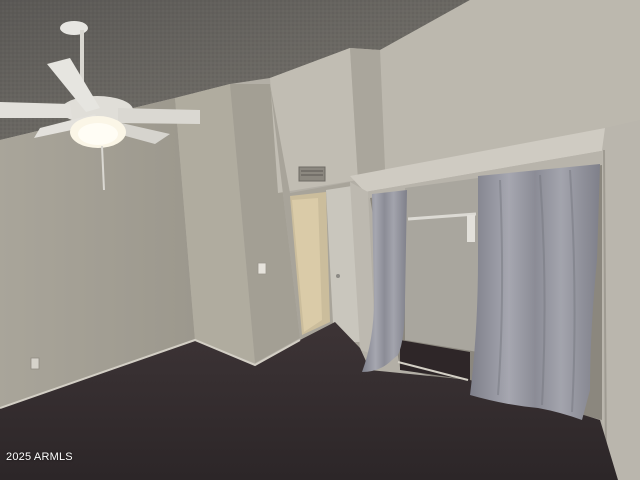 This screenshot has width=640, height=480. What do you see at coordinates (471, 228) in the screenshot?
I see `rod-bracket` at bounding box center [471, 228].